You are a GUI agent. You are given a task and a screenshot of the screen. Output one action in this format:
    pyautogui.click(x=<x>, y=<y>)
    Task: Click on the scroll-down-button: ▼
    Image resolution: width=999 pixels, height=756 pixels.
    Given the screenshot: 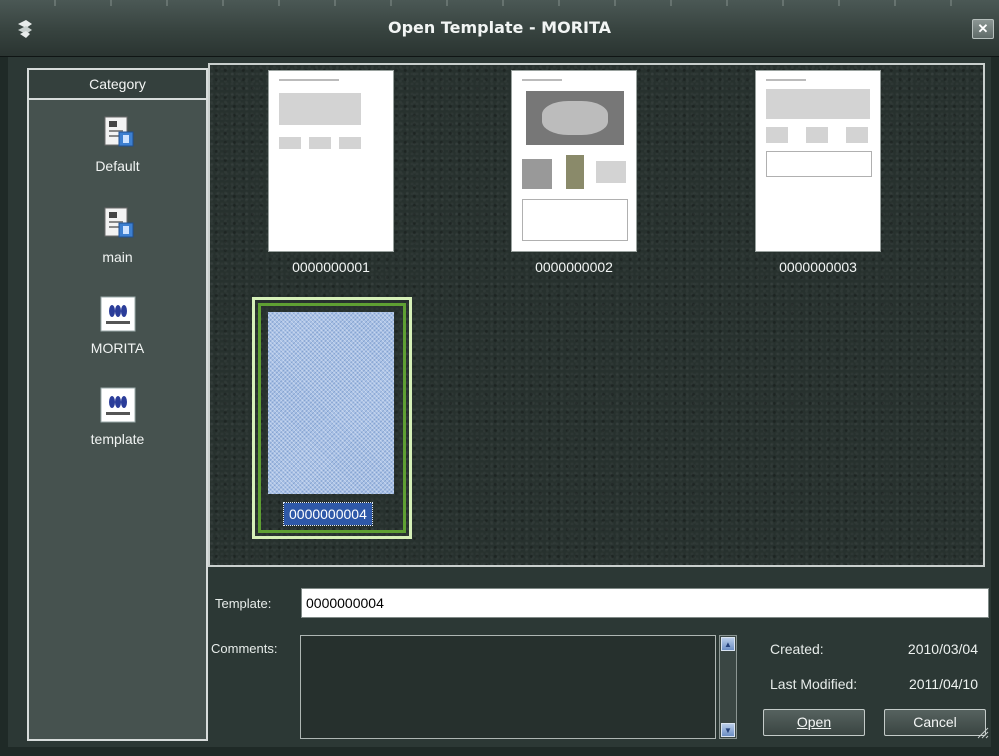 What is the action you would take?
    pyautogui.click(x=728, y=730)
    